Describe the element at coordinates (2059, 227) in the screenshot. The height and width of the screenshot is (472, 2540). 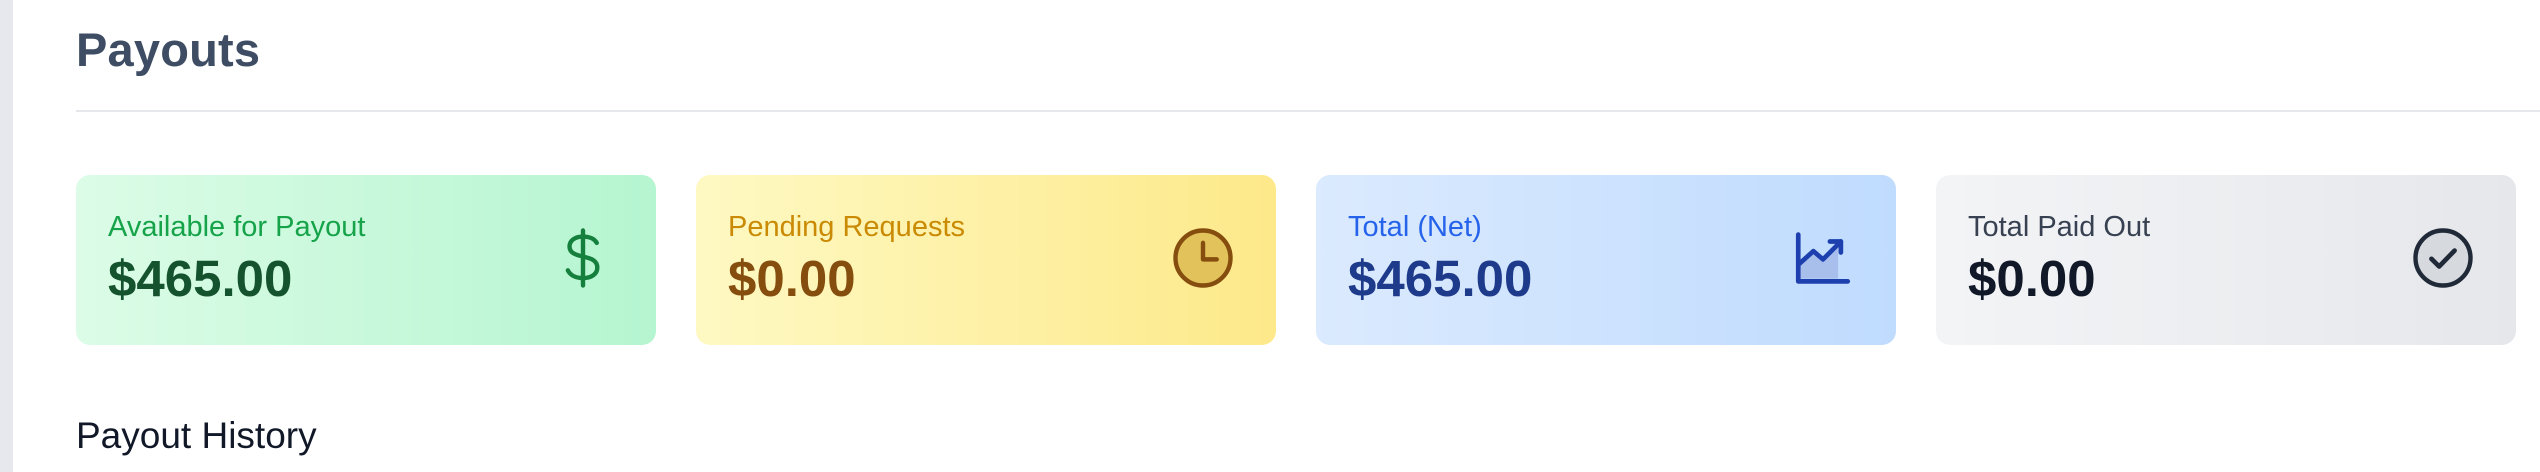
I see `card-label: Total Paid Out` at that location.